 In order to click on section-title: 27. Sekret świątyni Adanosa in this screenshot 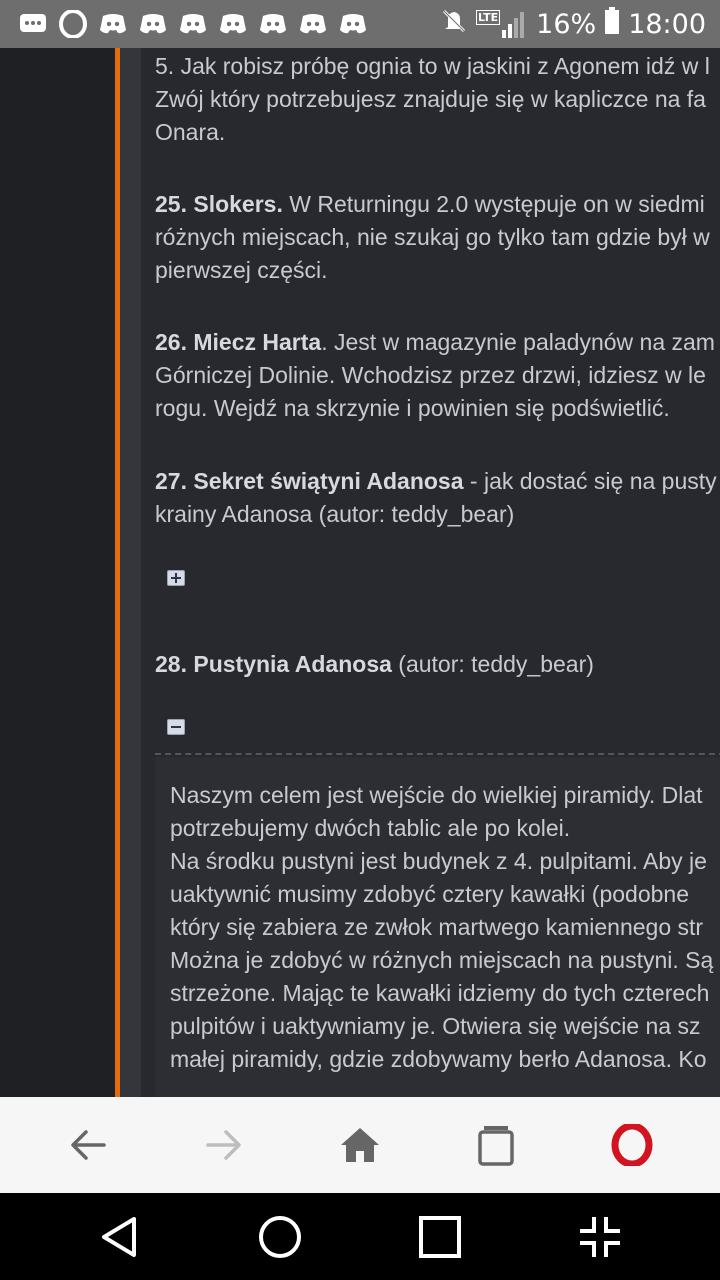, I will do `click(309, 481)`.